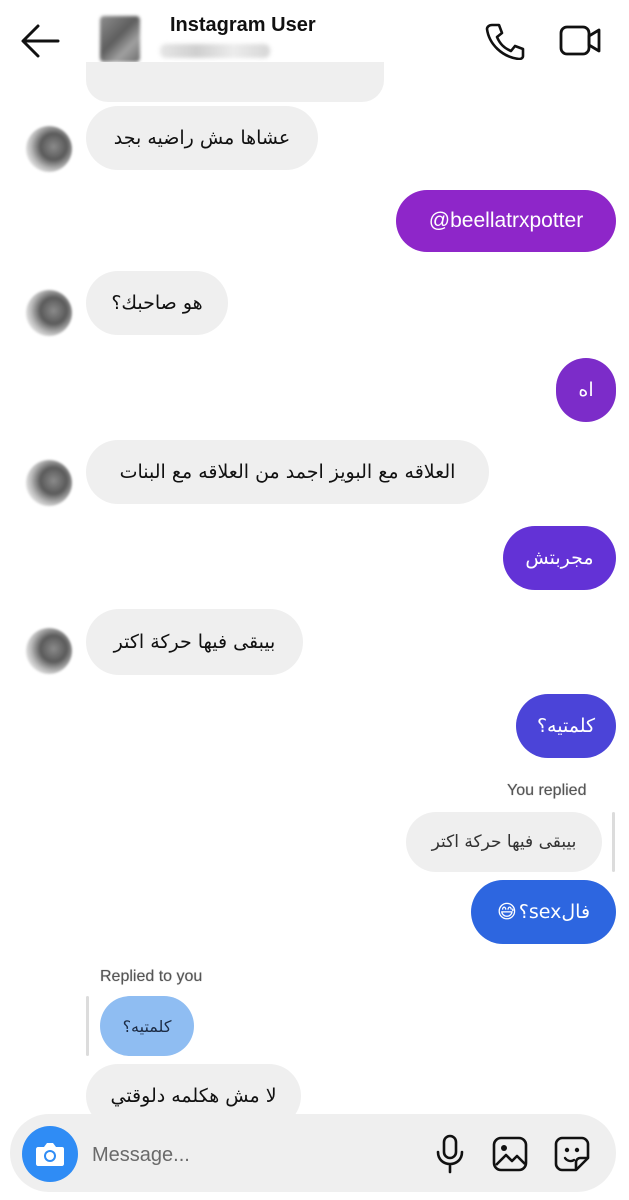 The width and height of the screenshot is (629, 1200). I want to click on video-camera-icon, so click(580, 40).